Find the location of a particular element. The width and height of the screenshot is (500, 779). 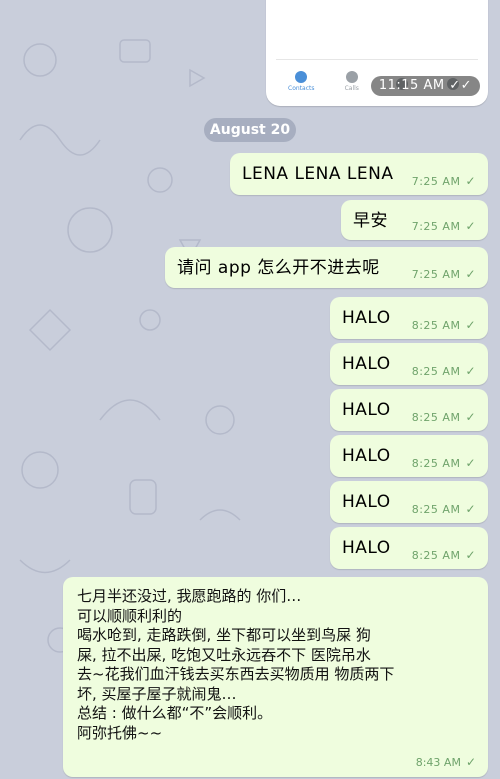

message-bubble: 早安 7:25 AM ✓ is located at coordinates (414, 220).